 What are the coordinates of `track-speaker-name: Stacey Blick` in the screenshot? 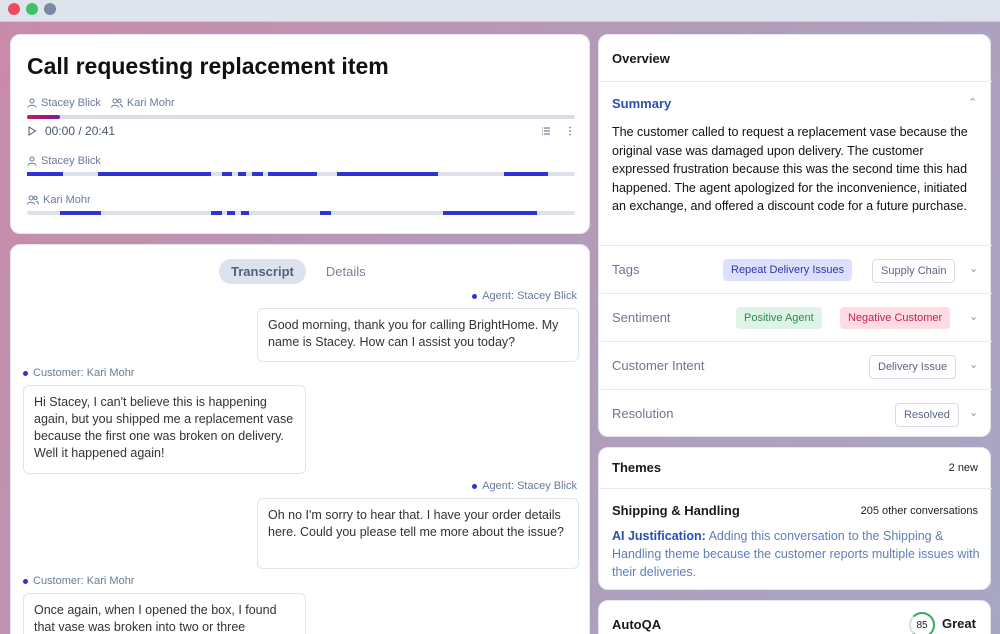 It's located at (71, 161).